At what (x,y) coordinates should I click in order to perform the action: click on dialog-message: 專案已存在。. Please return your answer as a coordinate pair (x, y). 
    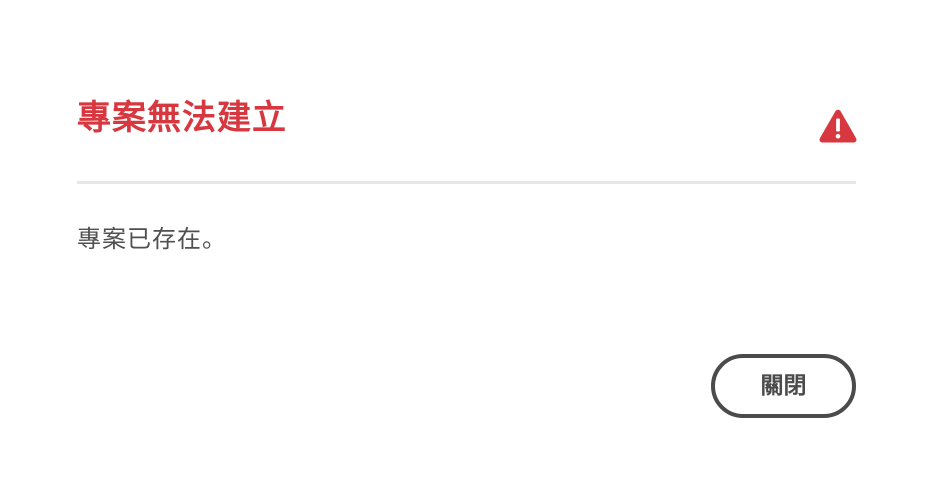
    Looking at the image, I should click on (152, 239).